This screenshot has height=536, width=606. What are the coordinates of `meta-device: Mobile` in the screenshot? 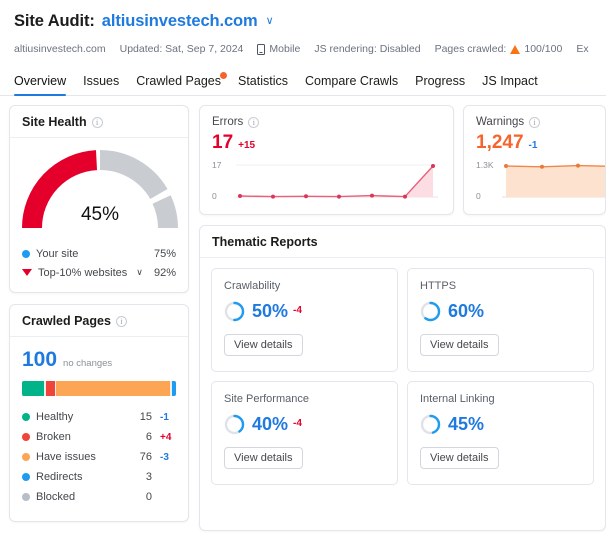 It's located at (278, 49).